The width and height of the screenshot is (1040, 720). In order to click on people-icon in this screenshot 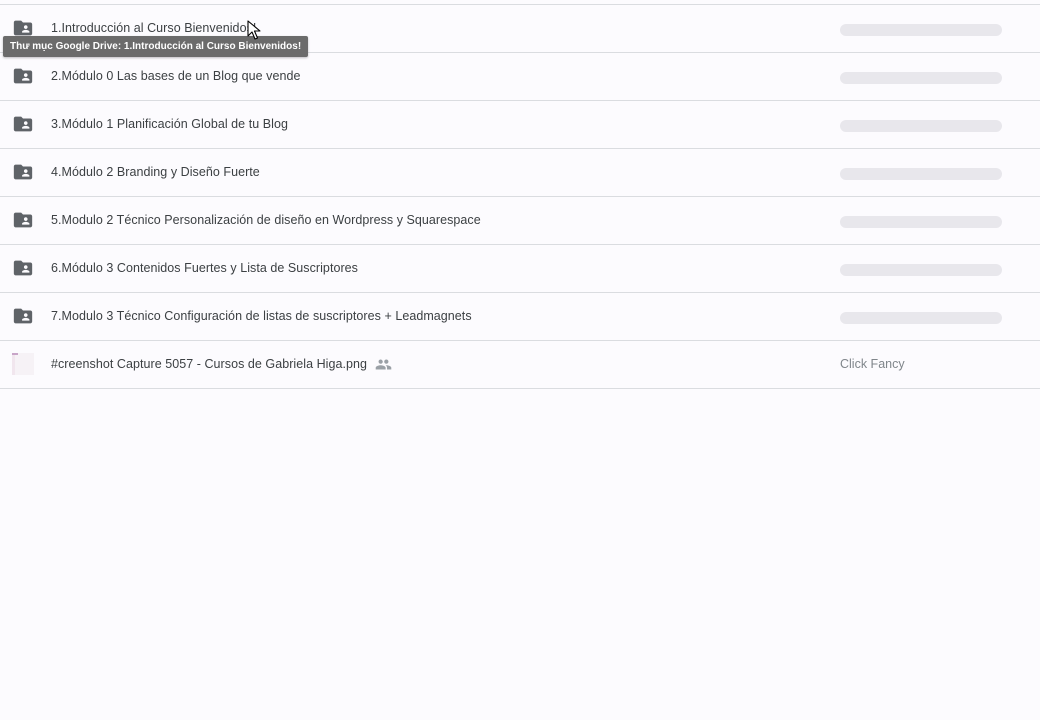, I will do `click(383, 364)`.